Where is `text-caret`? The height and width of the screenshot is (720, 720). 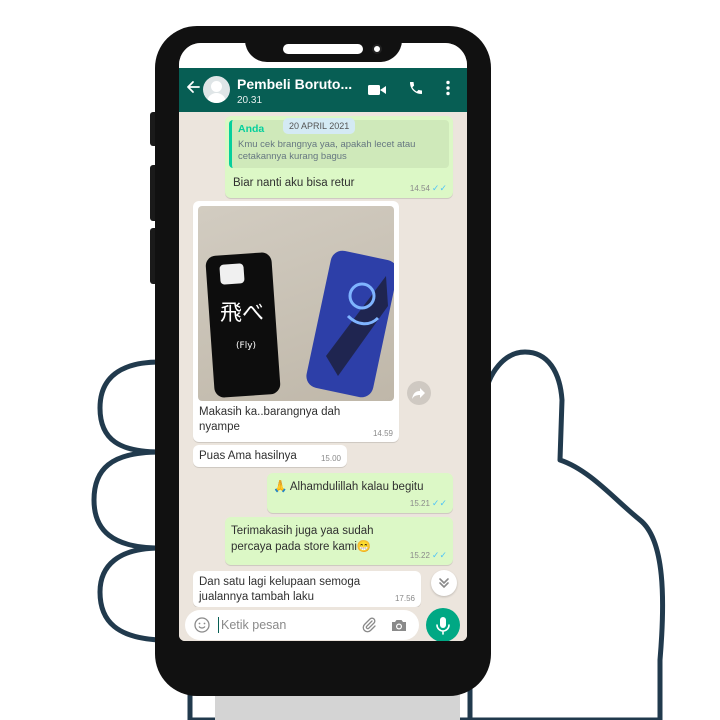 text-caret is located at coordinates (218, 625).